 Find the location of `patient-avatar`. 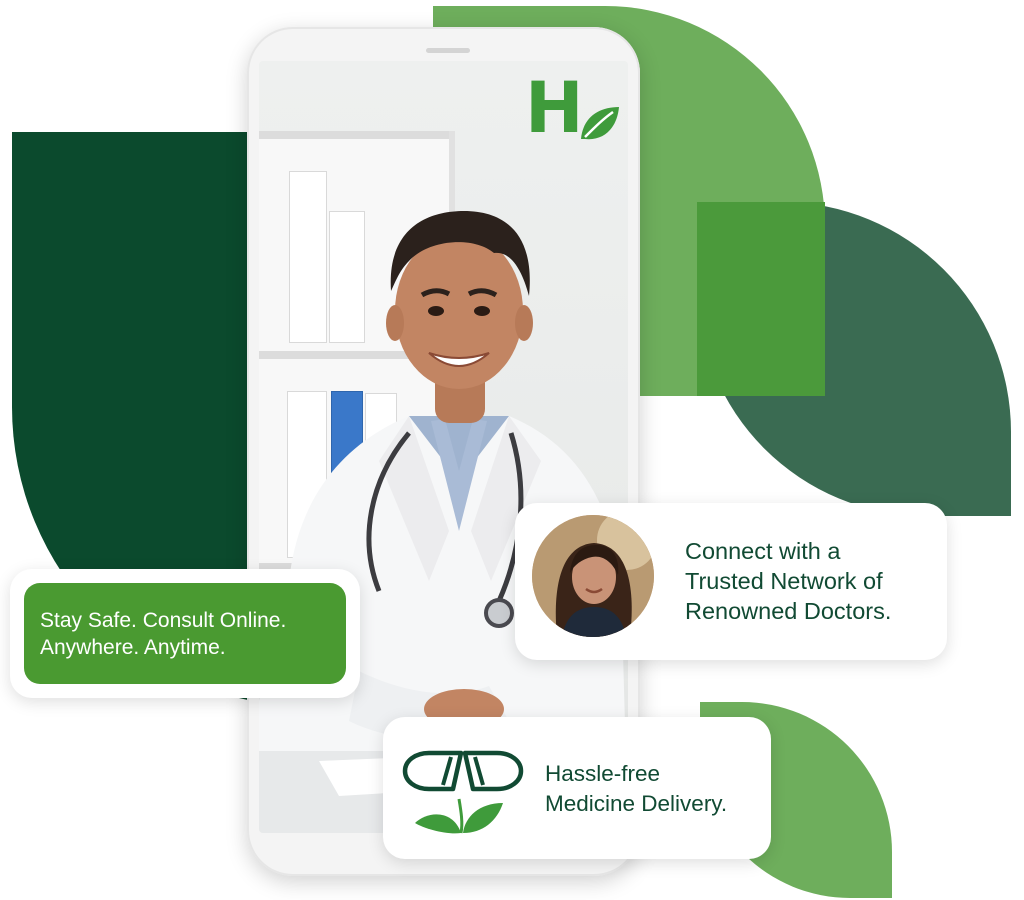

patient-avatar is located at coordinates (593, 576).